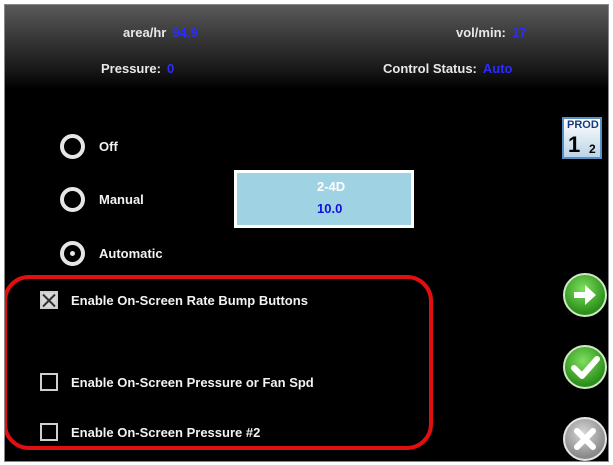  Describe the element at coordinates (592, 149) in the screenshot. I see `product-icon-count: 2` at that location.